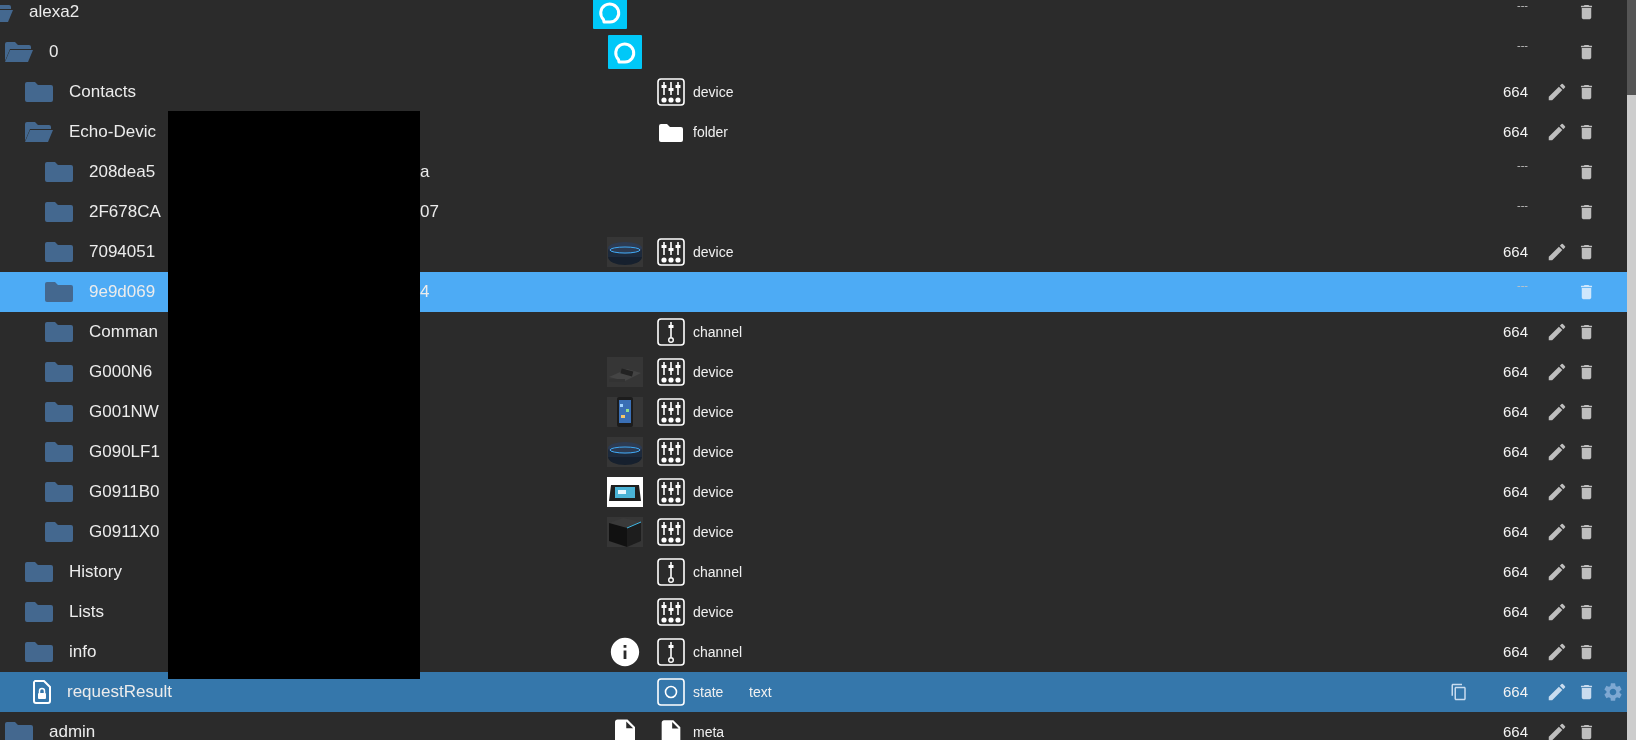 This screenshot has height=740, width=1636. What do you see at coordinates (813, 16) in the screenshot?
I see `tree-row: alexa2 ---` at bounding box center [813, 16].